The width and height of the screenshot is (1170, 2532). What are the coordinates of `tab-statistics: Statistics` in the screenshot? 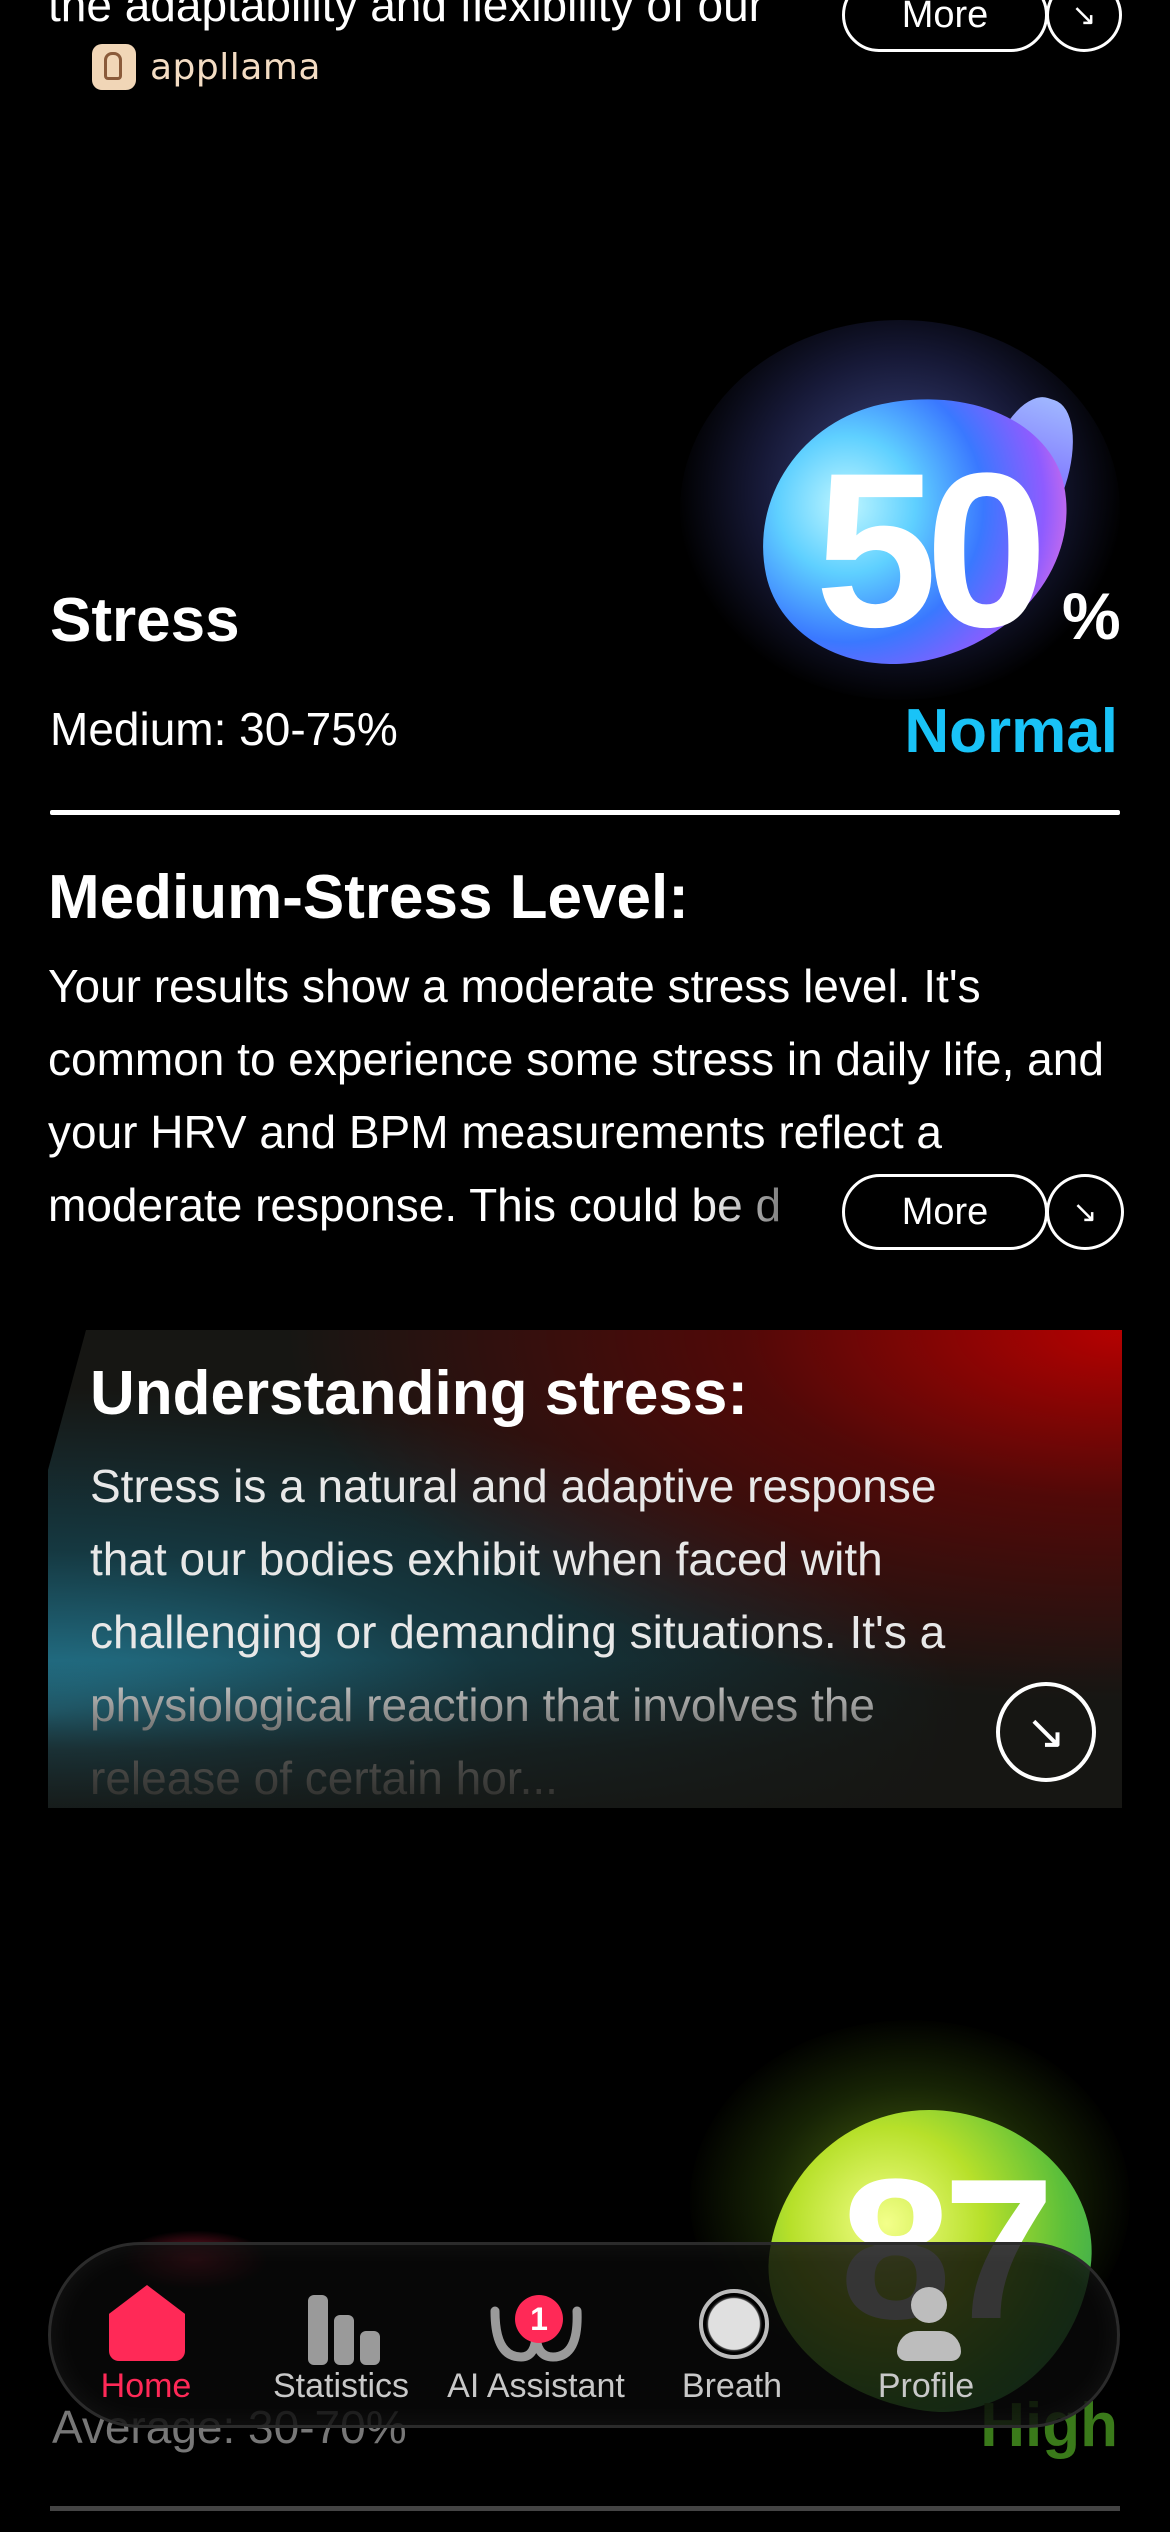 It's located at (341, 2345).